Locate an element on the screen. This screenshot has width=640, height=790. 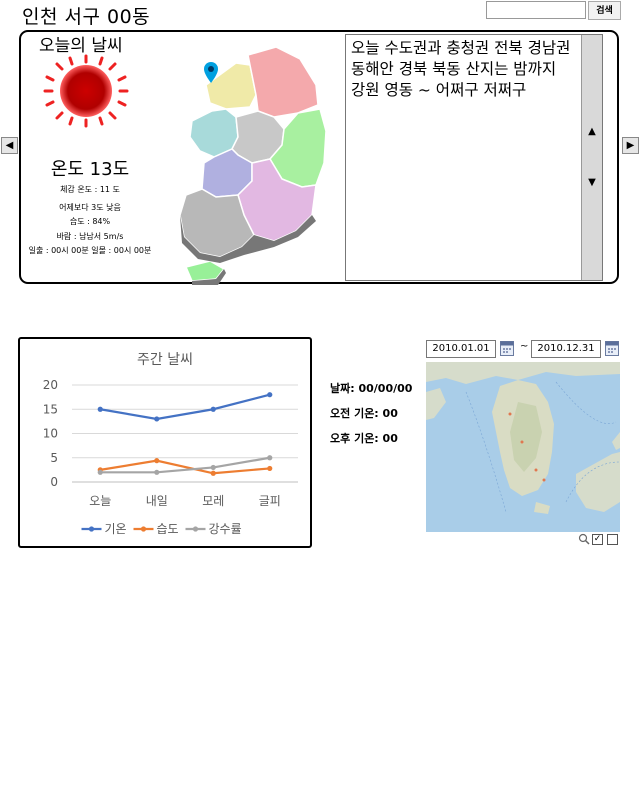
x-tick-label: 모레 is located at coordinates (213, 501).